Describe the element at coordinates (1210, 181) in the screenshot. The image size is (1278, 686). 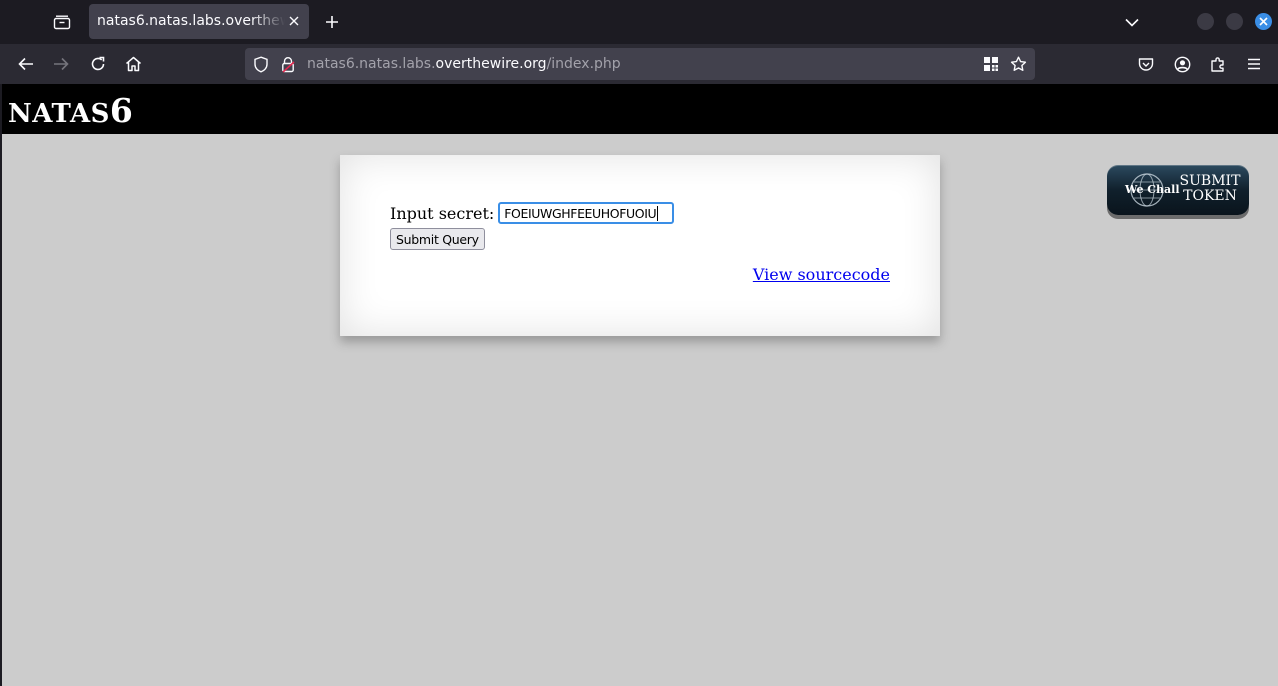
I see `submit-token-line1: SUBMIT` at that location.